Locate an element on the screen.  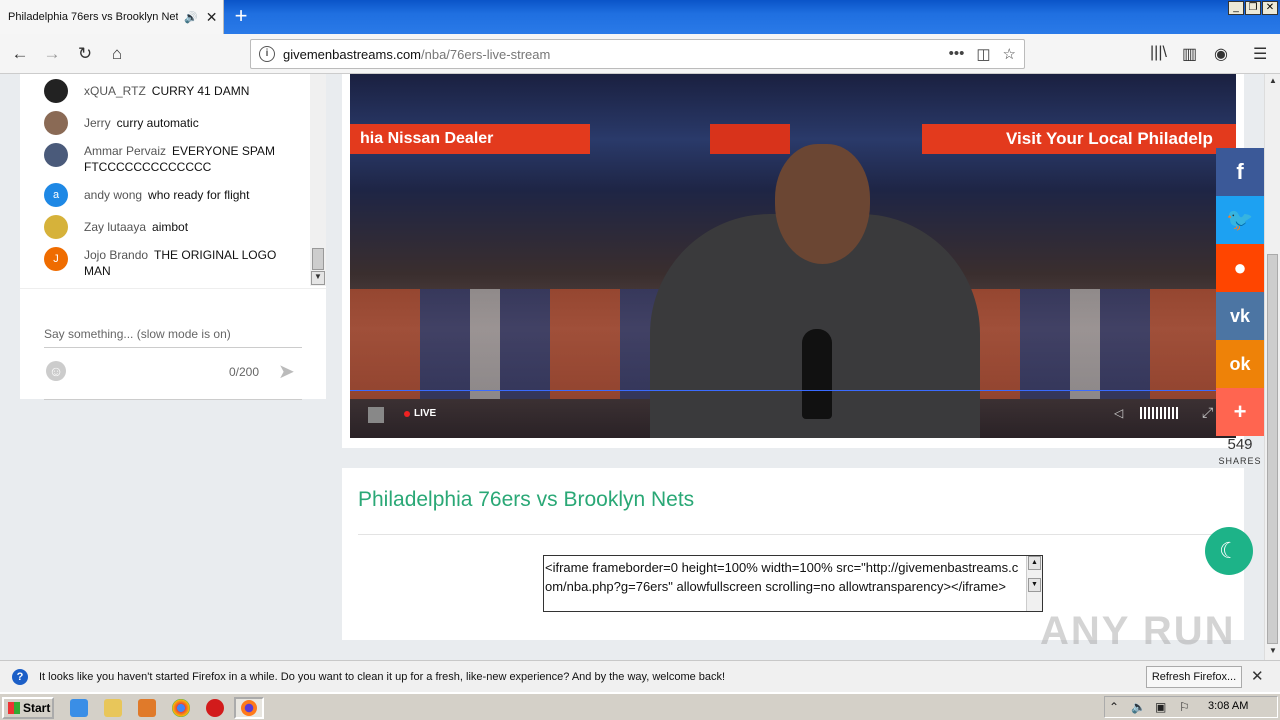
arena-banner-logo is located at coordinates (750, 139).